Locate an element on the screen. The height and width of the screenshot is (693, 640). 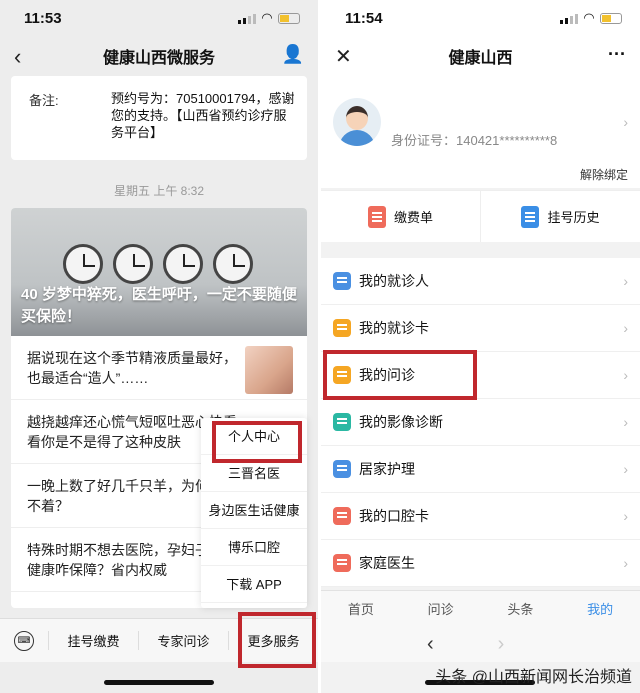
message-value: 预约号为：70510001794，感谢您的支持。【山西省预约诊疗服务平台】 is located at coordinates (203, 115).